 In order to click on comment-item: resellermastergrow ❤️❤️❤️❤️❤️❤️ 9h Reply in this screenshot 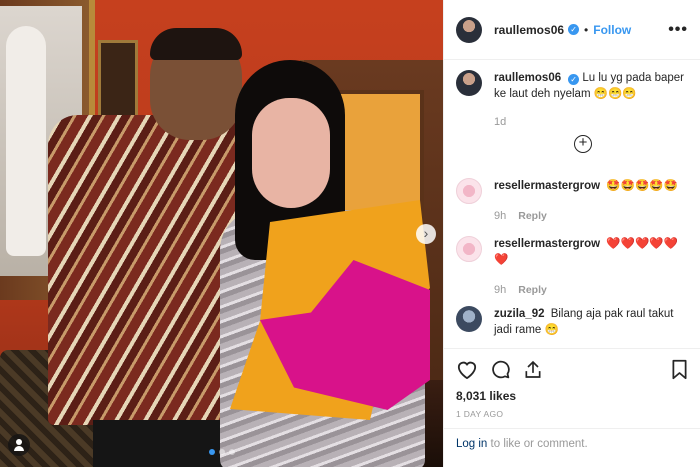, I will do `click(574, 267)`.